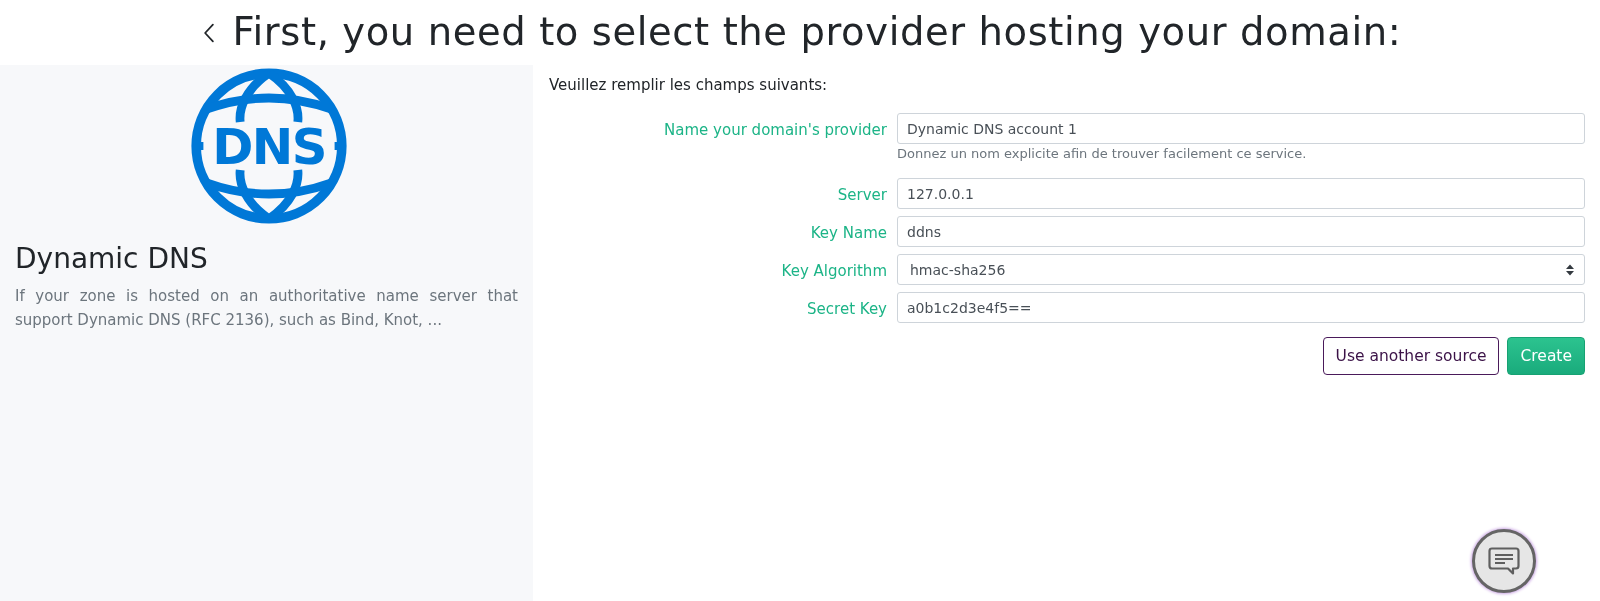 This screenshot has width=1600, height=601. I want to click on input-field: Dynamic DNS account 1, so click(1241, 128).